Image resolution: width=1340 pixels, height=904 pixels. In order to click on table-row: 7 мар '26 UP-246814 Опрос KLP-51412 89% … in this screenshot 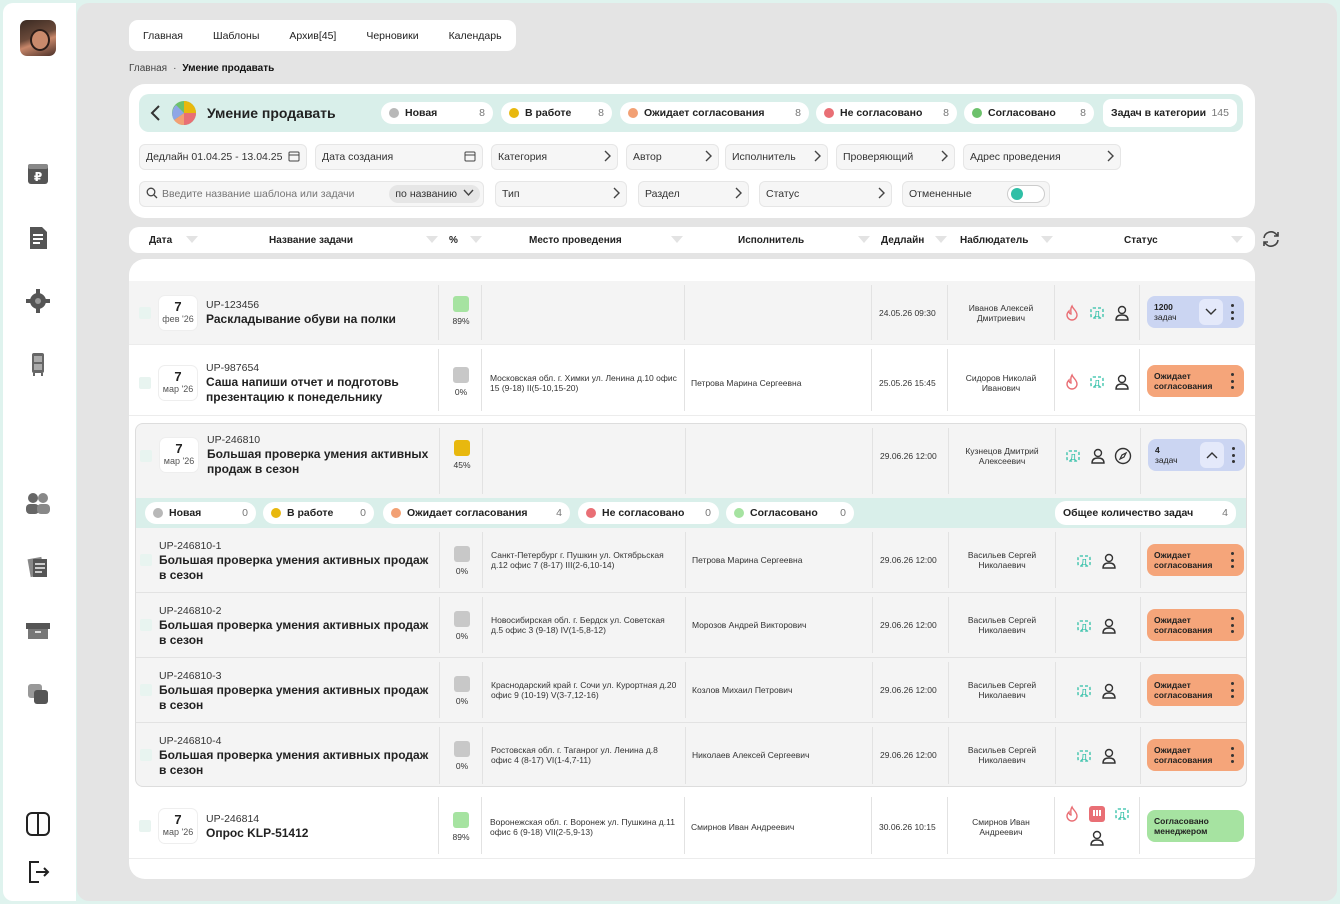, I will do `click(692, 826)`.